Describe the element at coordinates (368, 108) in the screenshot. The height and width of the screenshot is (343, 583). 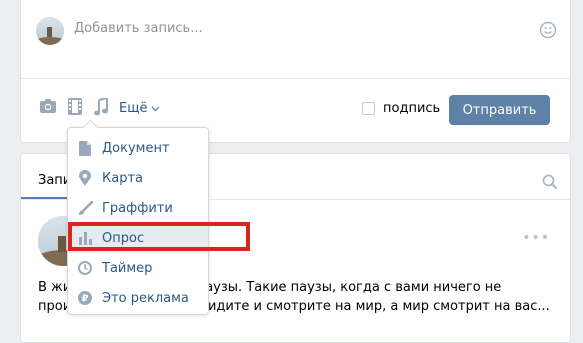
I see `signature-checkbox` at that location.